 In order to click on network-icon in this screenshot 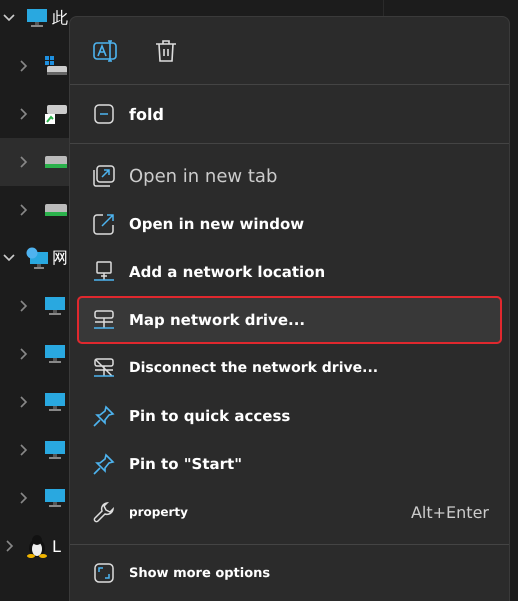, I will do `click(37, 258)`.